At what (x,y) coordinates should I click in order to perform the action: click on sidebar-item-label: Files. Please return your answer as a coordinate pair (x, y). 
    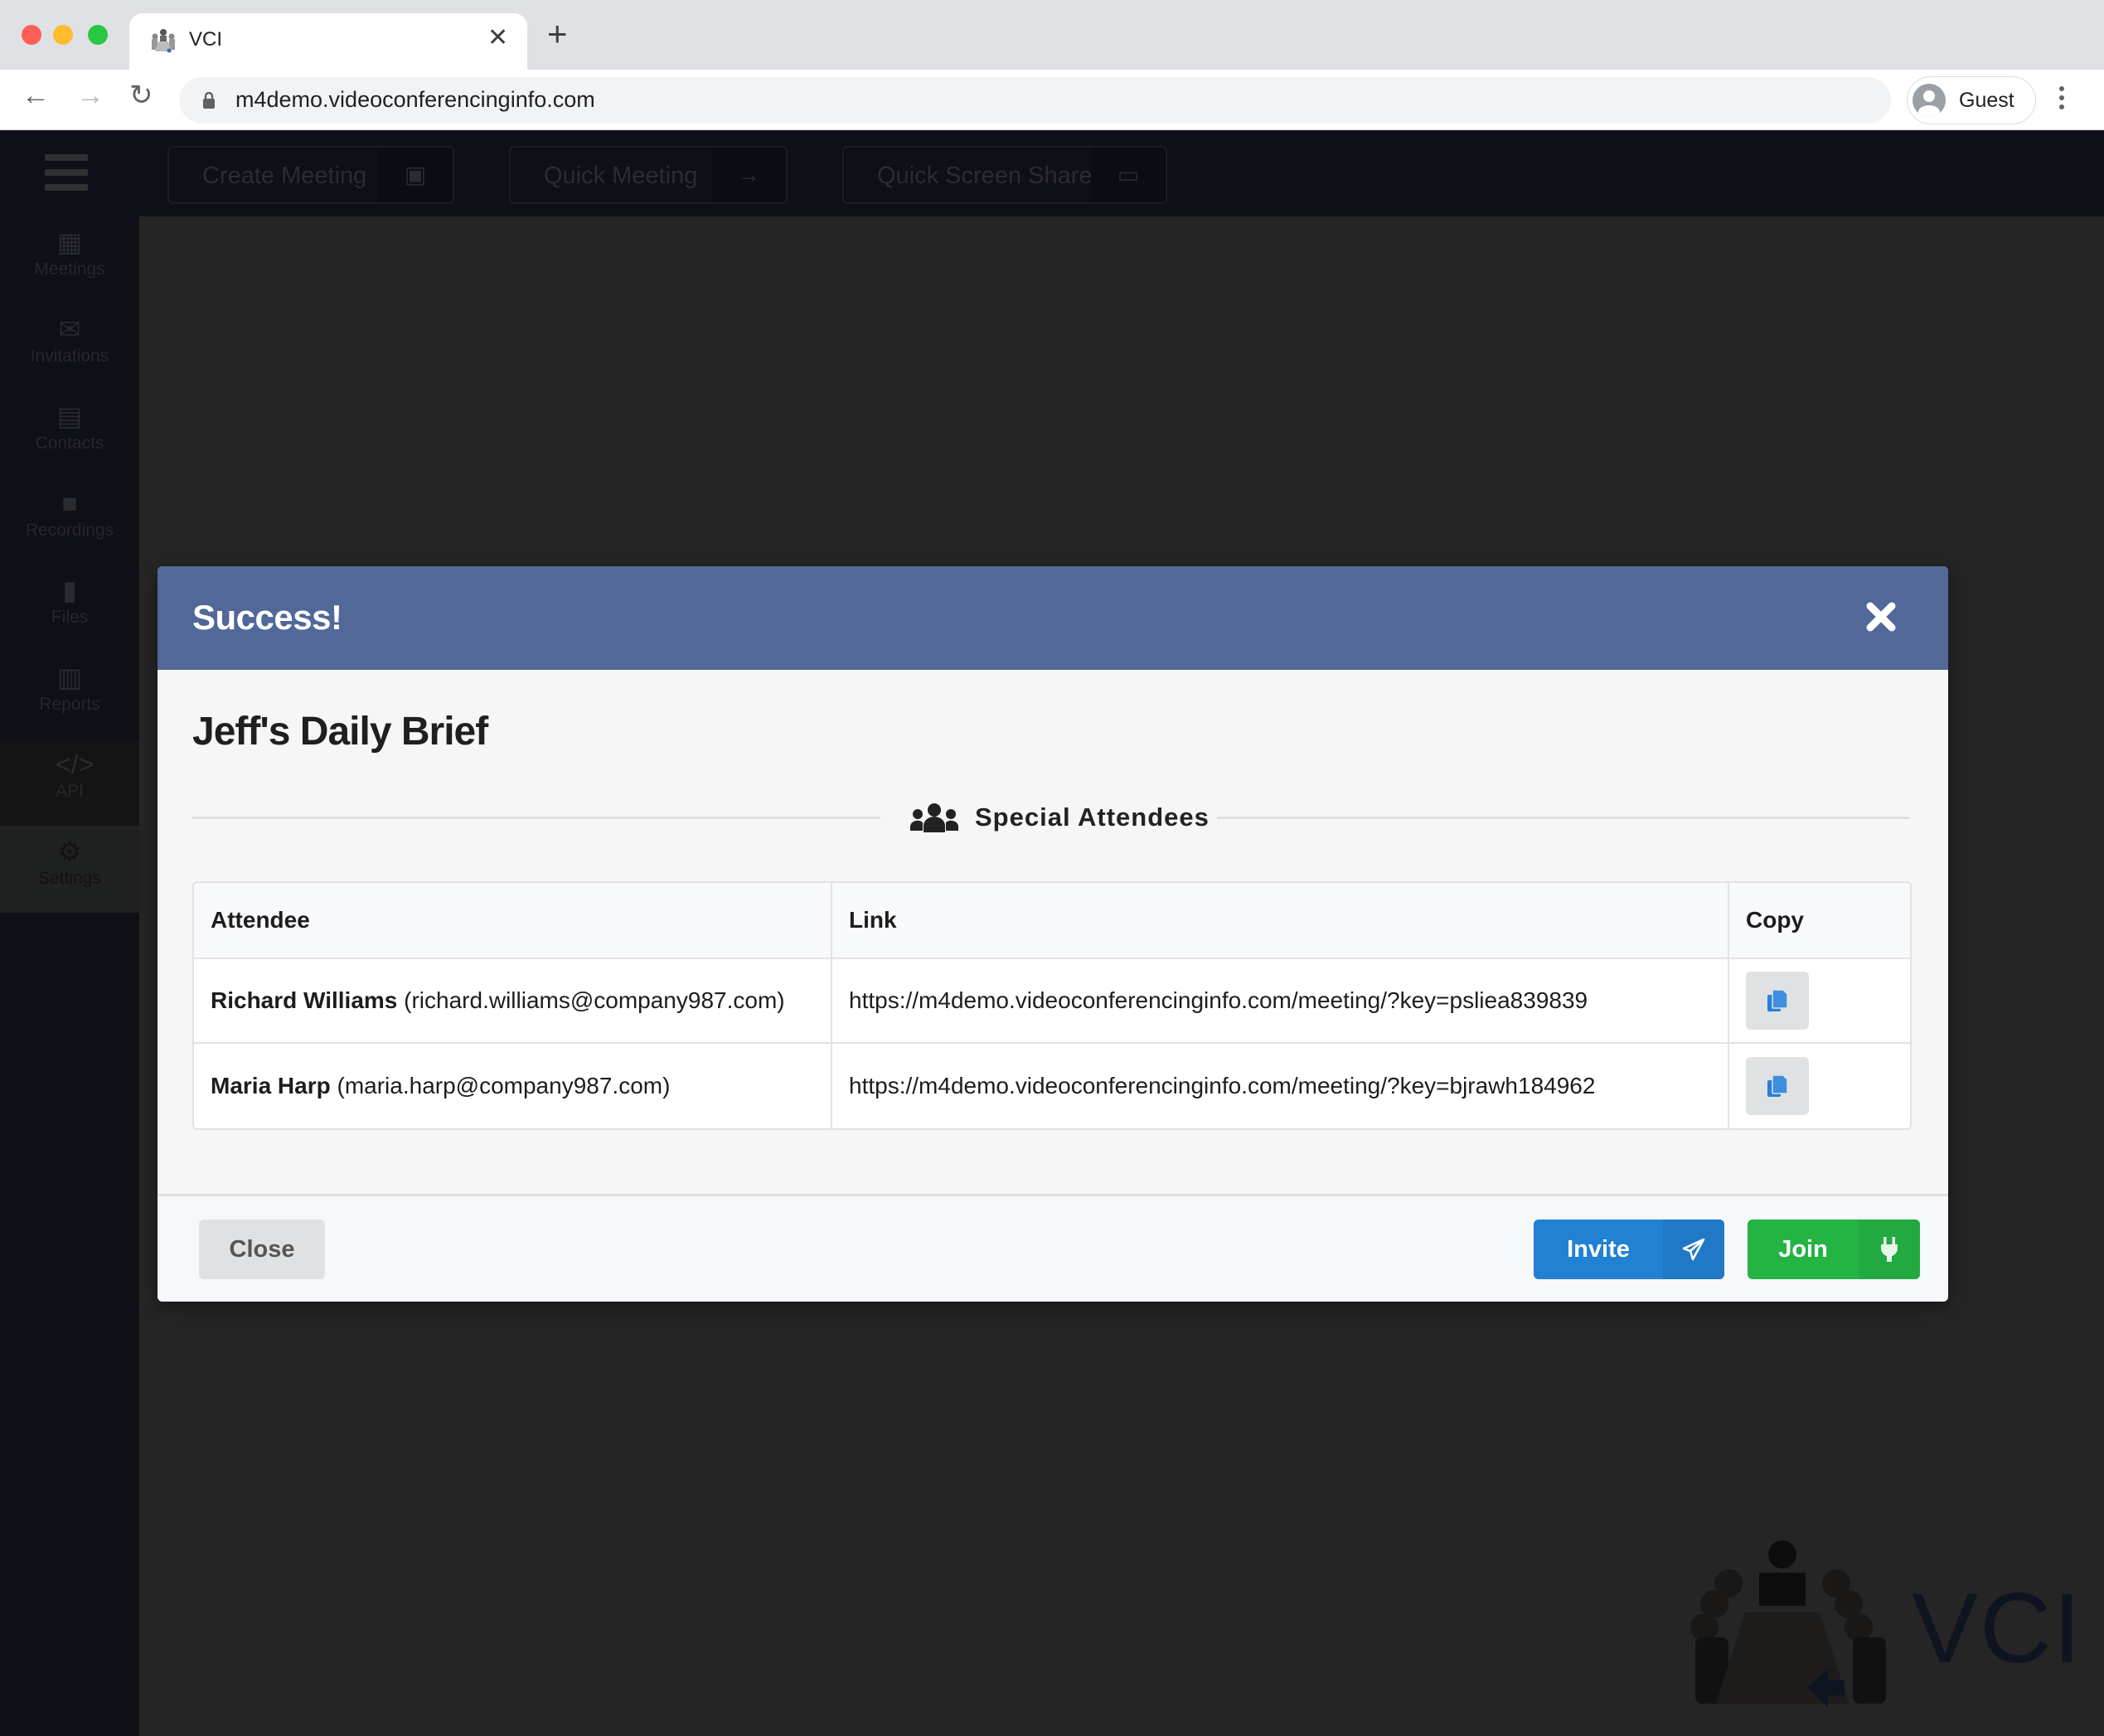
    Looking at the image, I should click on (70, 617).